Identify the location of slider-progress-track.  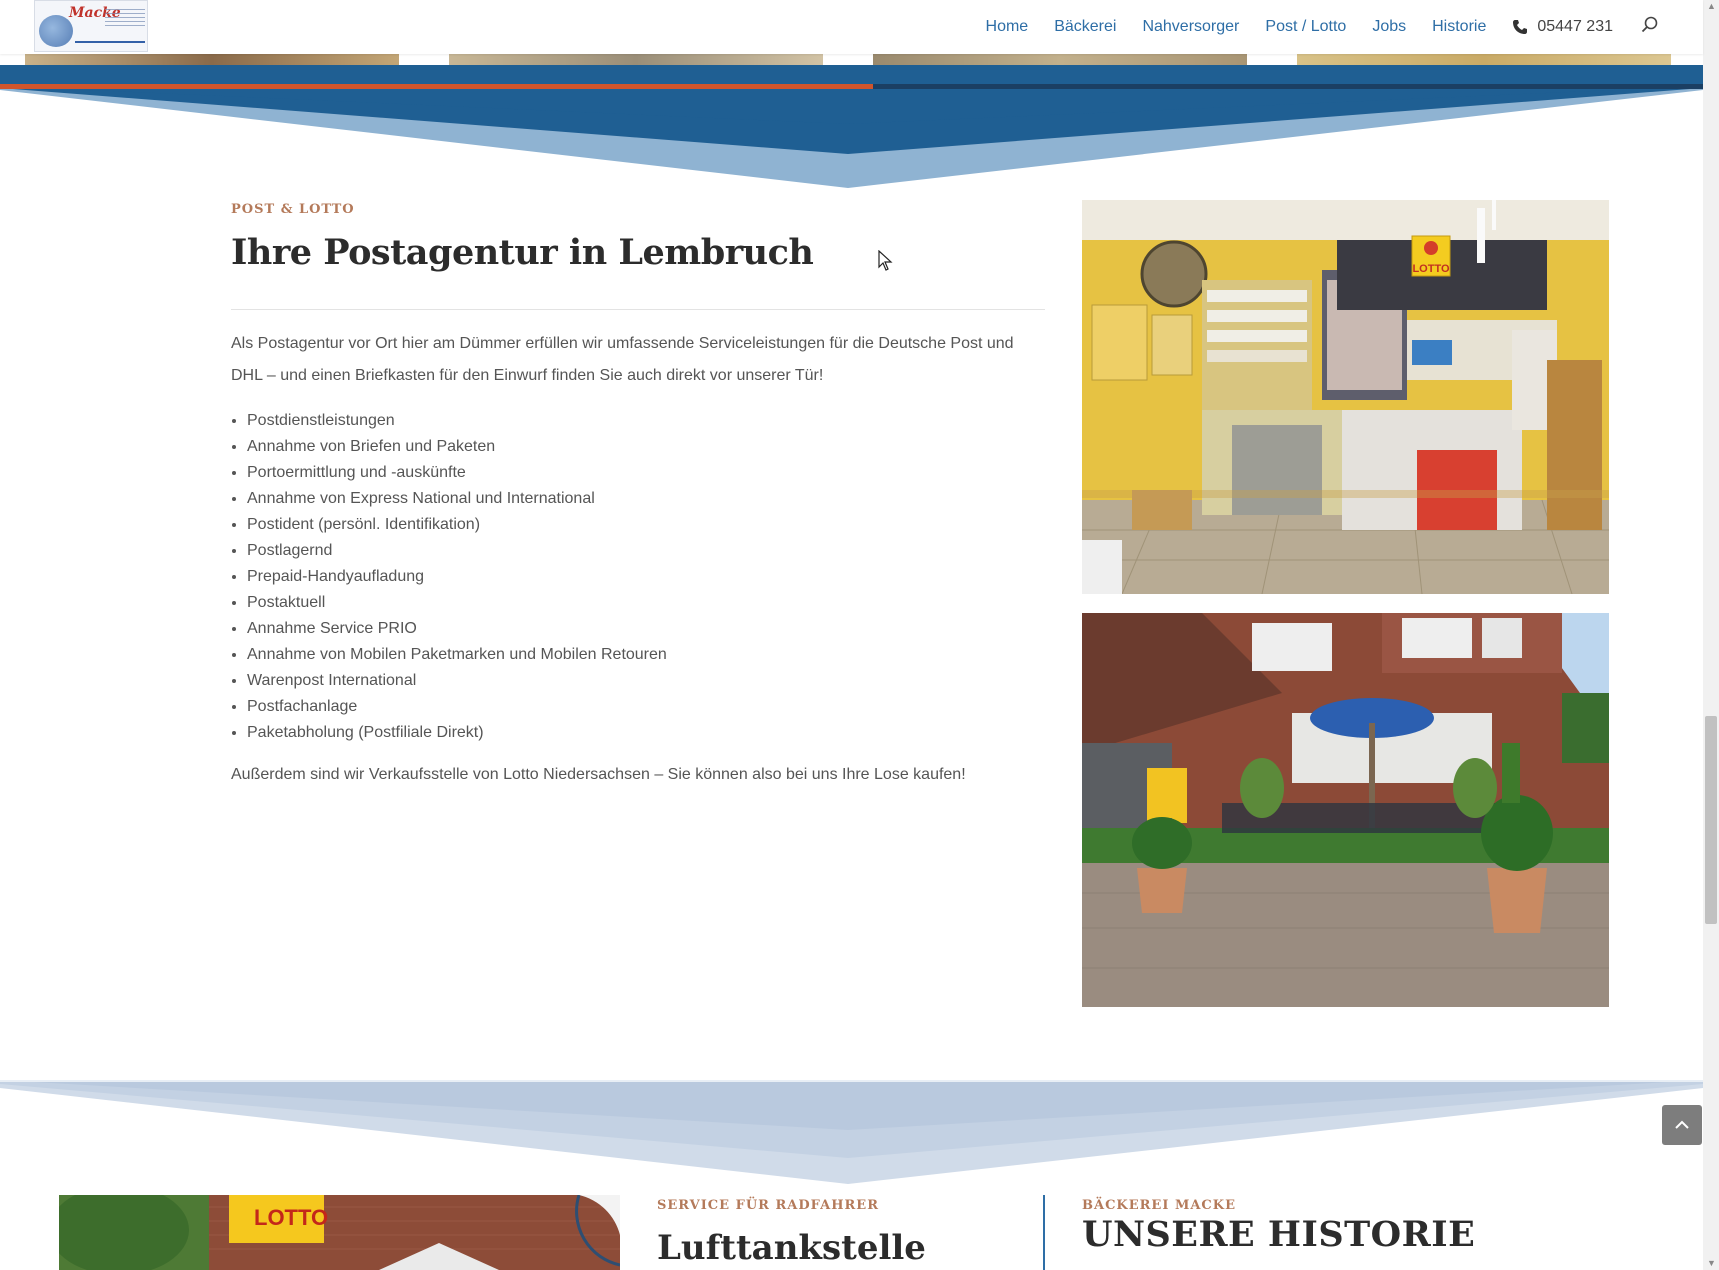
(1288, 86).